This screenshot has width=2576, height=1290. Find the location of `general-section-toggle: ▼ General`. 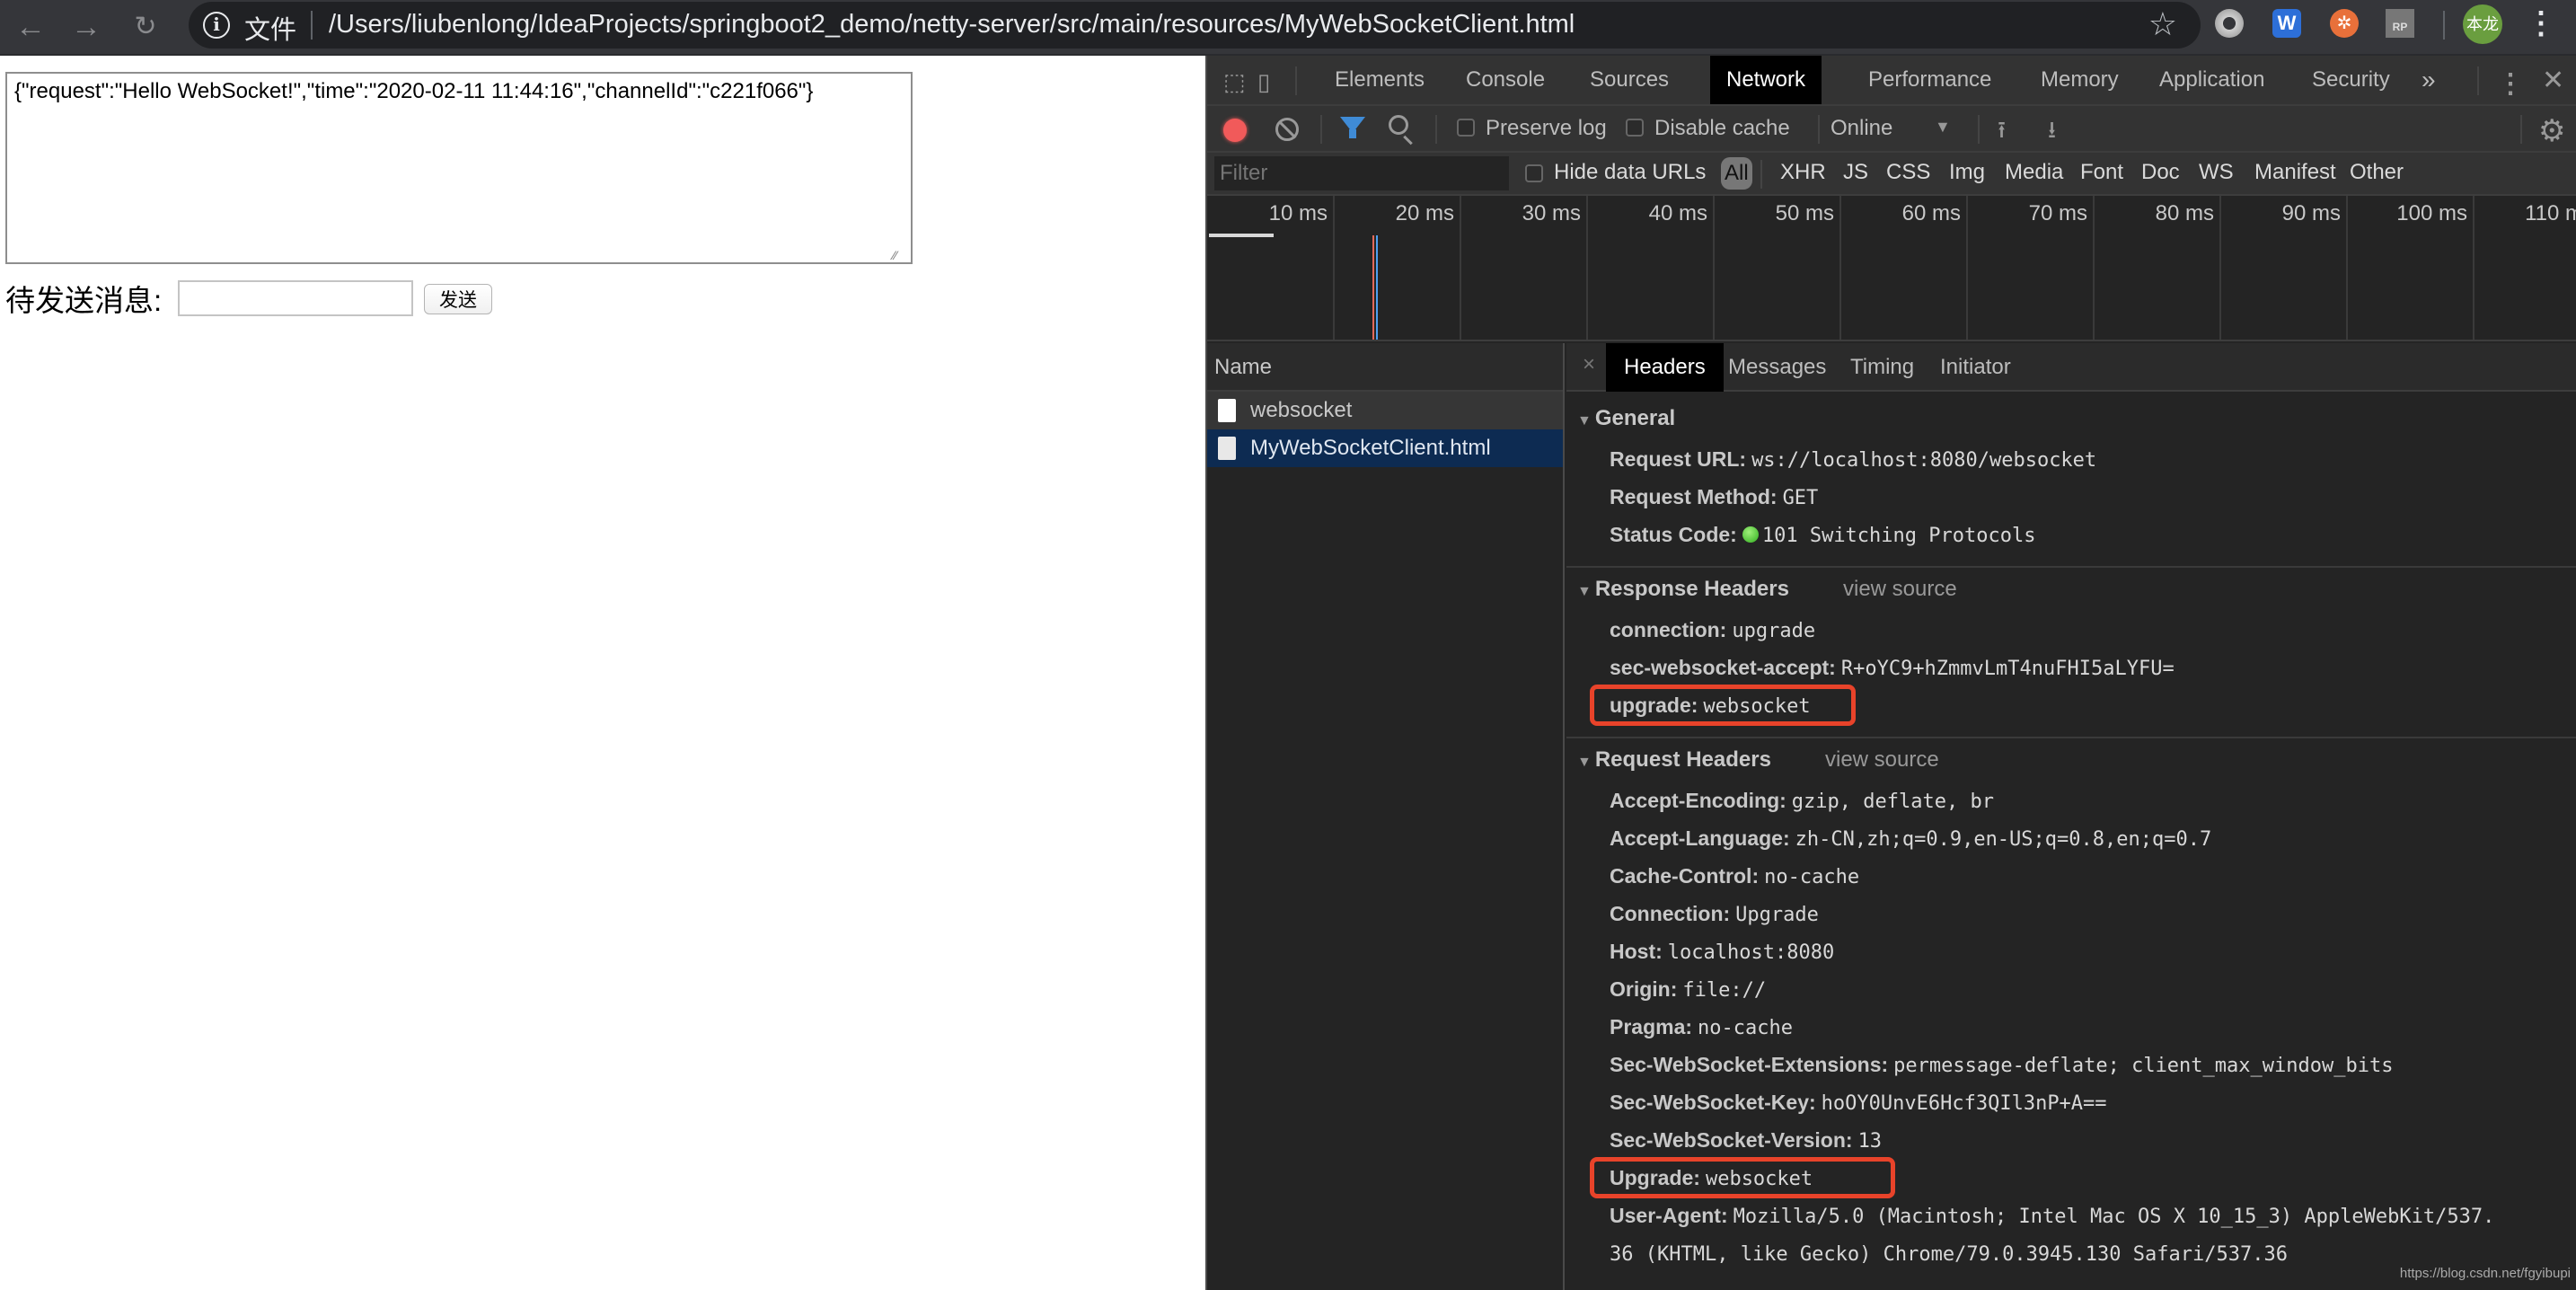

general-section-toggle: ▼ General is located at coordinates (1626, 419).